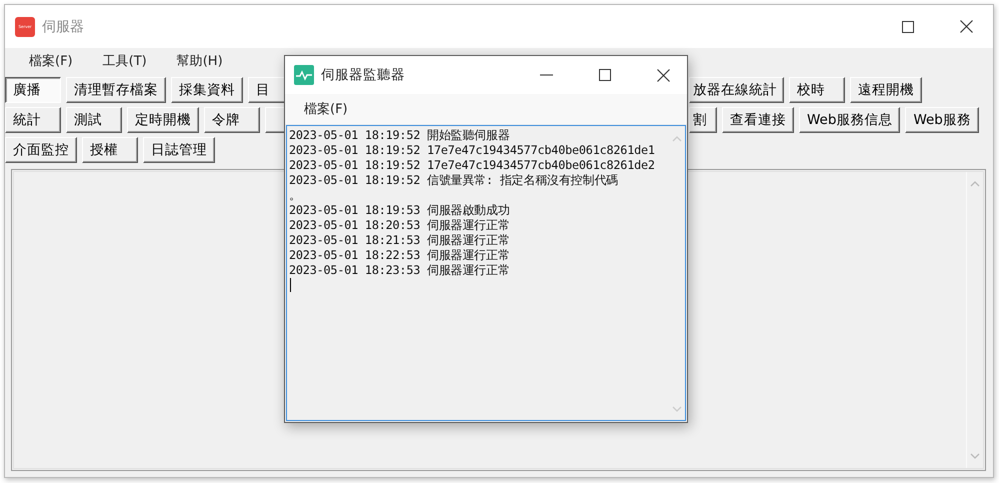 The width and height of the screenshot is (999, 483). I want to click on log-line: 2023-05-01 18:19:52 17e7e47c19434577cb40be061c8261de1, so click(472, 150).